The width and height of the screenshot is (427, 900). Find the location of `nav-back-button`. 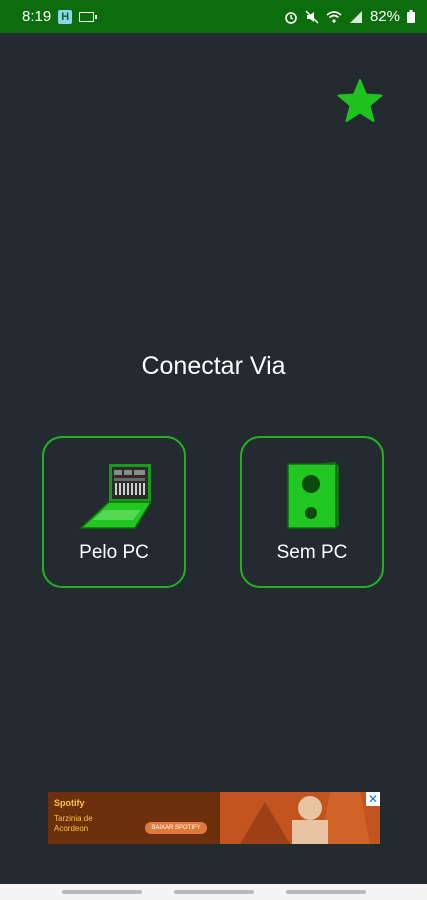

nav-back-button is located at coordinates (326, 892).